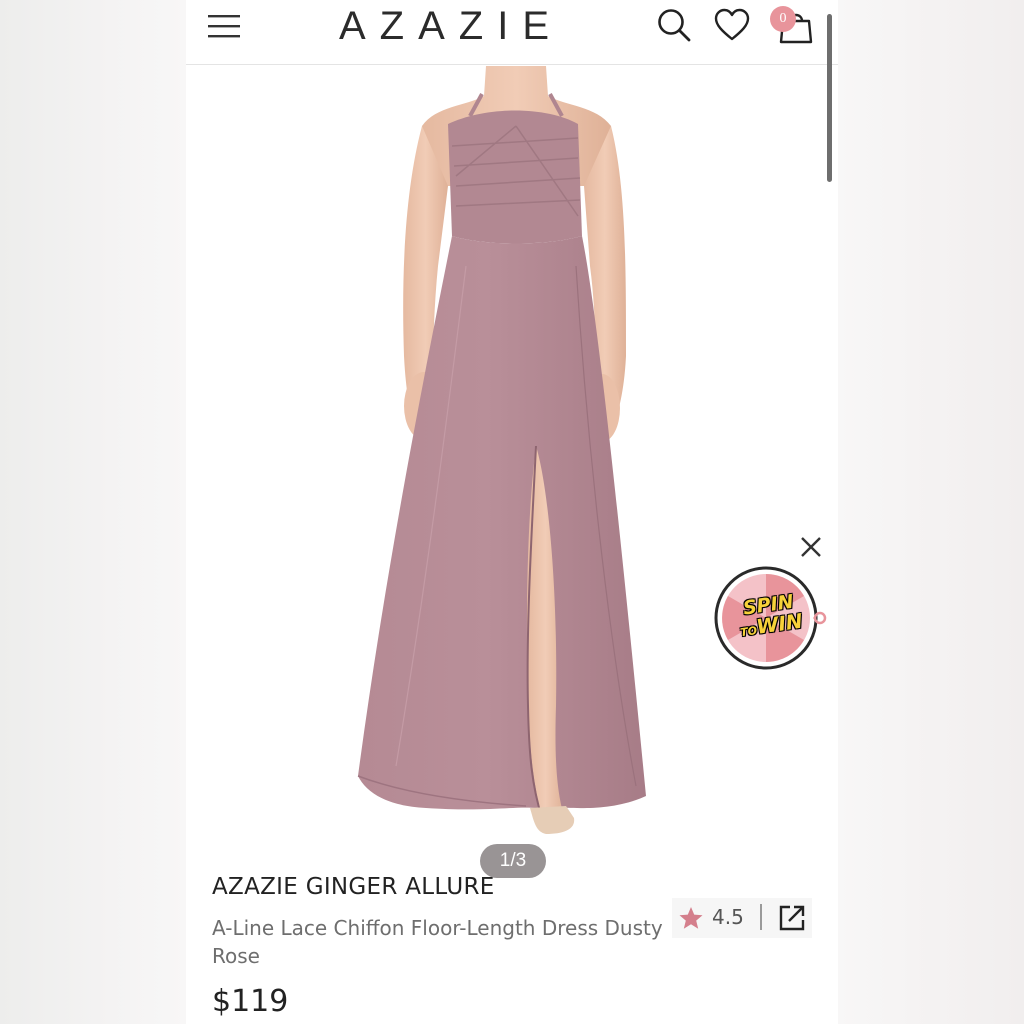 Image resolution: width=1024 pixels, height=1024 pixels. Describe the element at coordinates (512, 91) in the screenshot. I see `top-header: AZAZIE 0` at that location.